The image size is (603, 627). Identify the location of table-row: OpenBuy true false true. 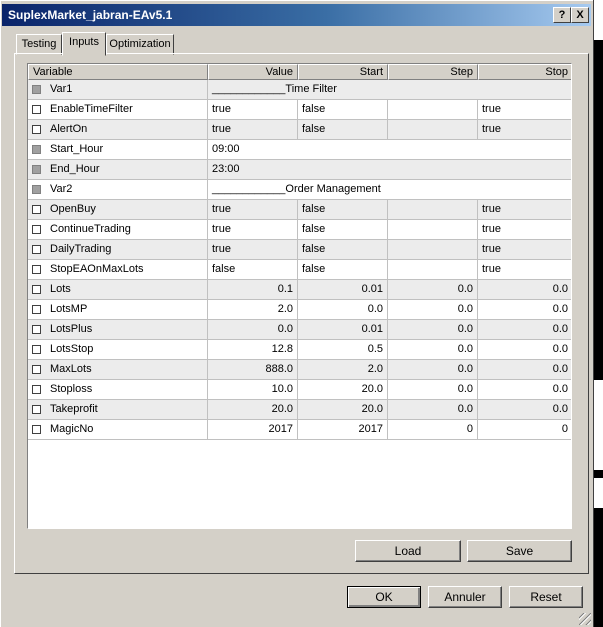
(299, 210).